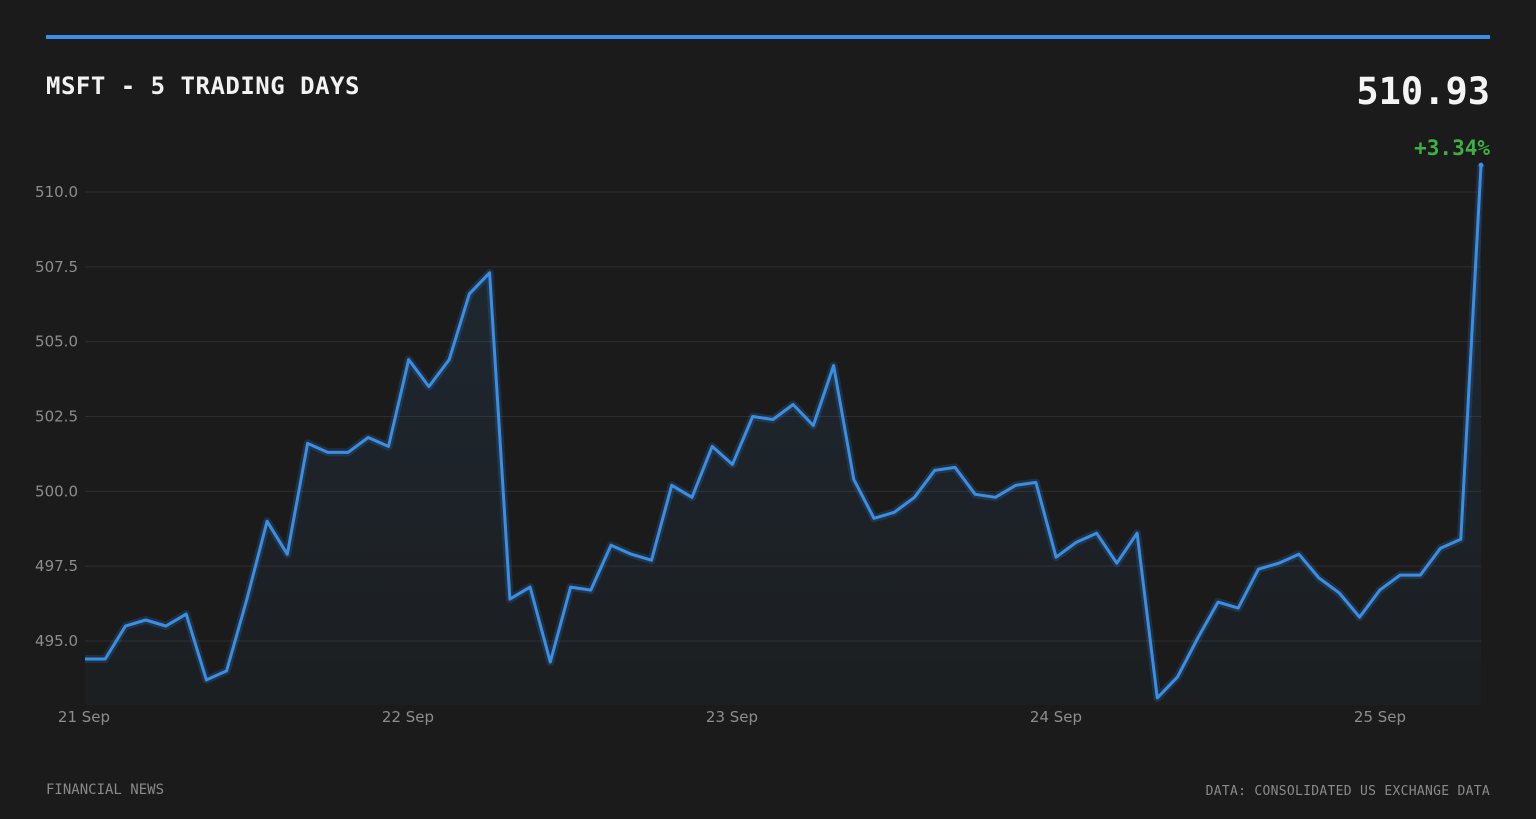  What do you see at coordinates (56, 491) in the screenshot?
I see `y-tick-label: 500.0` at bounding box center [56, 491].